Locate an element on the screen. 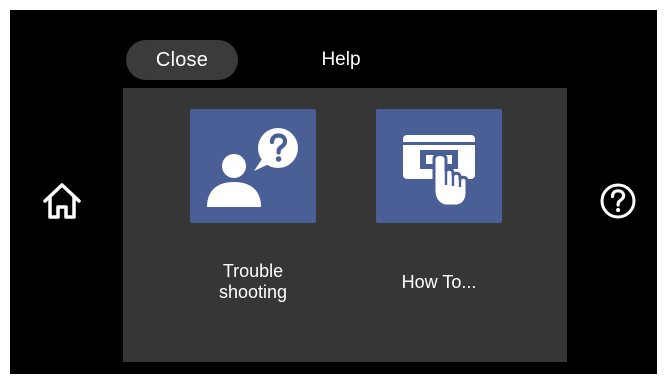 The width and height of the screenshot is (667, 382). how-to-tile is located at coordinates (439, 166).